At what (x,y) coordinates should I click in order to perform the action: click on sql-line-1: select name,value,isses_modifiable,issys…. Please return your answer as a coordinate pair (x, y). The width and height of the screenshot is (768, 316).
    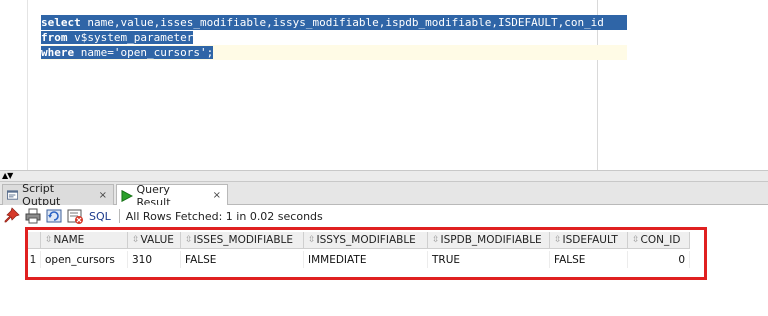
    Looking at the image, I should click on (334, 22).